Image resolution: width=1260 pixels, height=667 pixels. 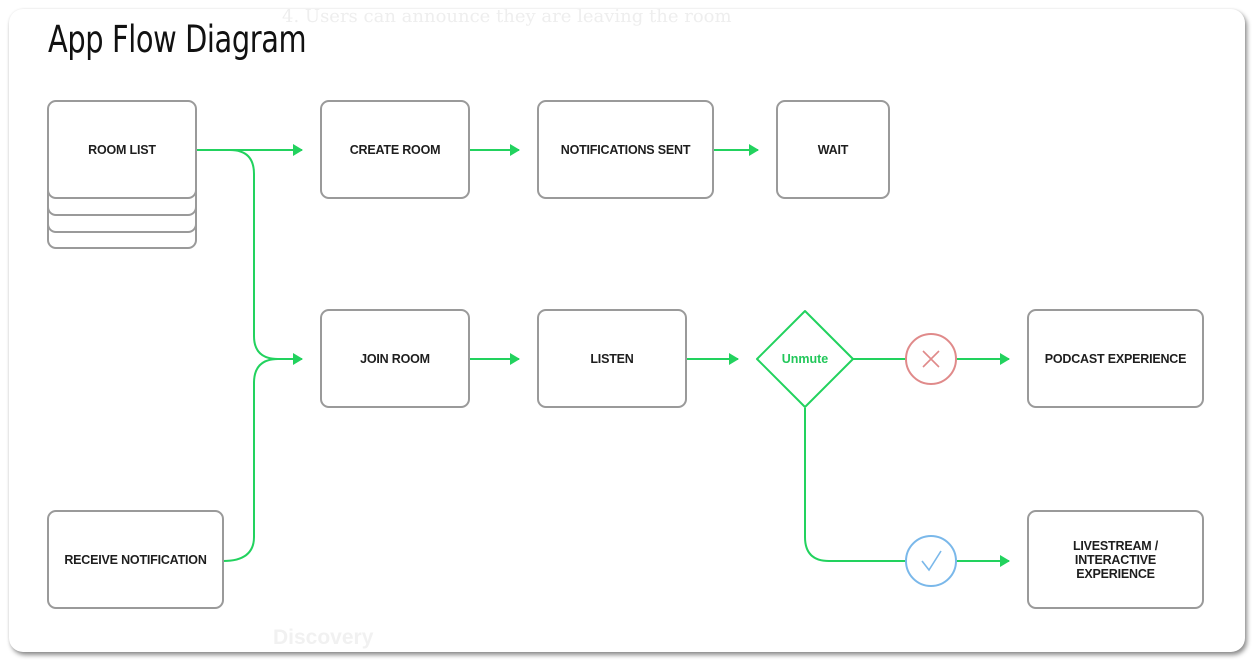 What do you see at coordinates (1115, 545) in the screenshot?
I see `node-label-line: LIVESTREAM /` at bounding box center [1115, 545].